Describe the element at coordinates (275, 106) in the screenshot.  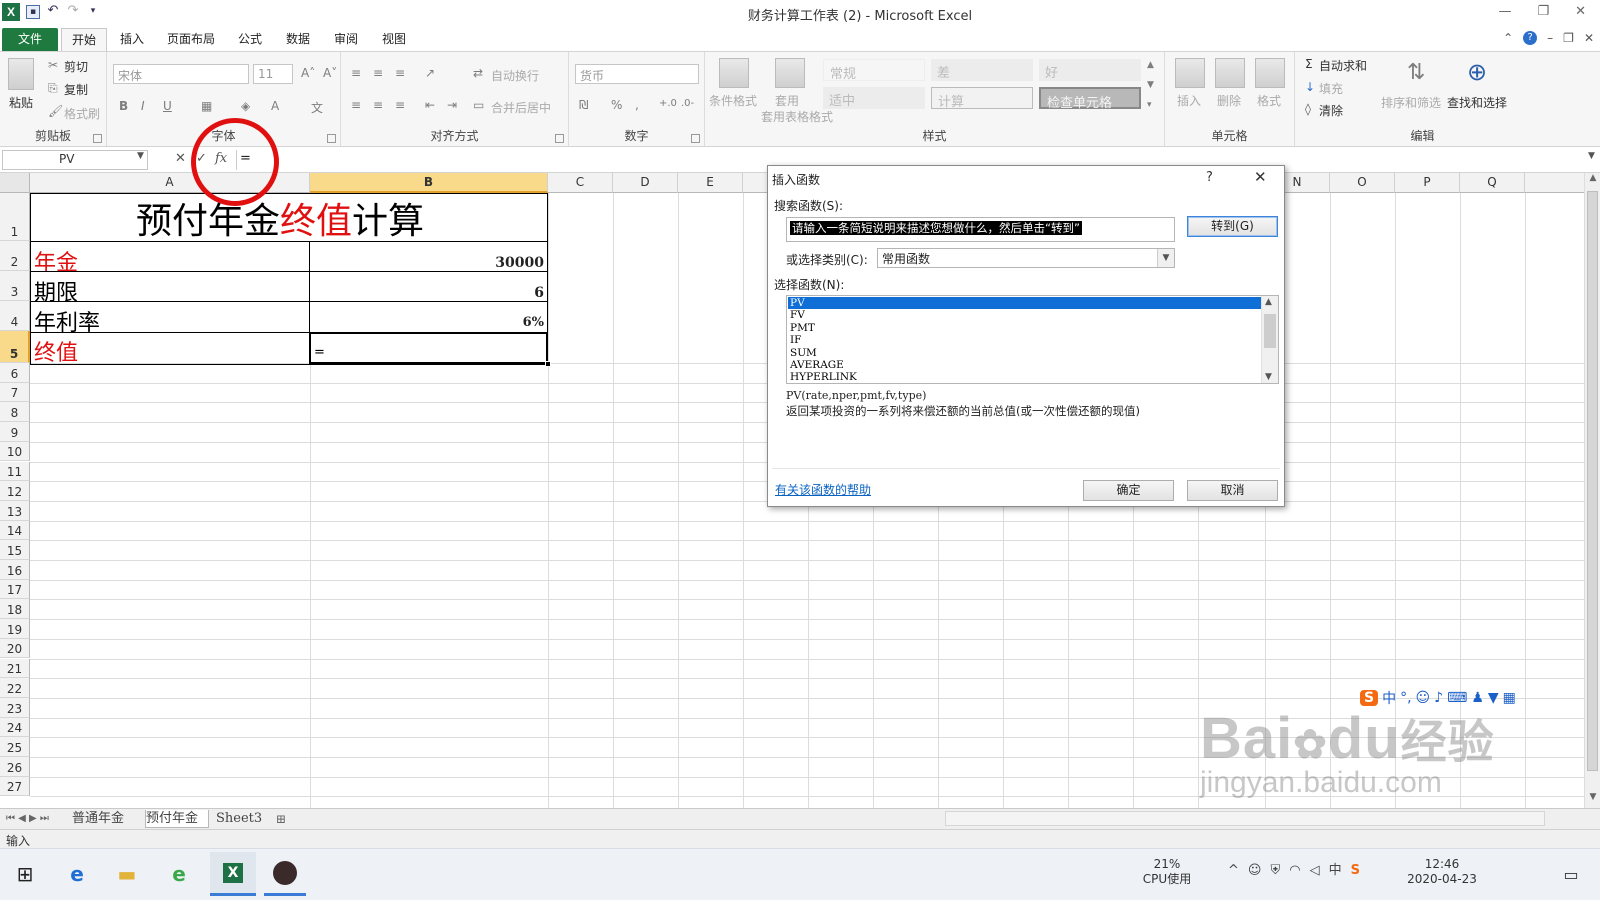
I see `font-color-icon: A` at that location.